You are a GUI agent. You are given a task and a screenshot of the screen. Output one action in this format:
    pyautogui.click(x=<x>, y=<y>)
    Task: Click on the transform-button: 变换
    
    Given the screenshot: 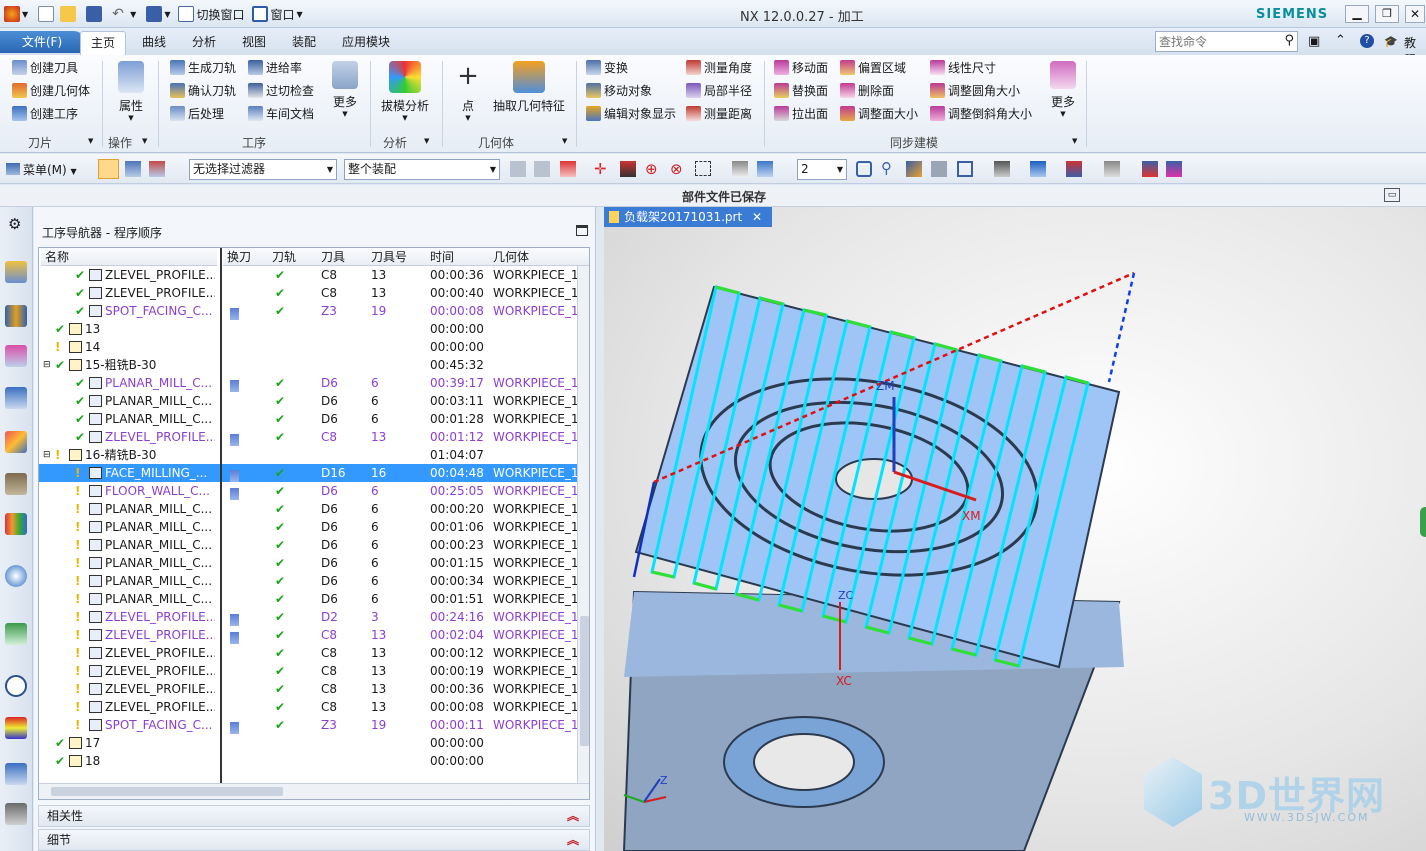 What is the action you would take?
    pyautogui.click(x=607, y=68)
    